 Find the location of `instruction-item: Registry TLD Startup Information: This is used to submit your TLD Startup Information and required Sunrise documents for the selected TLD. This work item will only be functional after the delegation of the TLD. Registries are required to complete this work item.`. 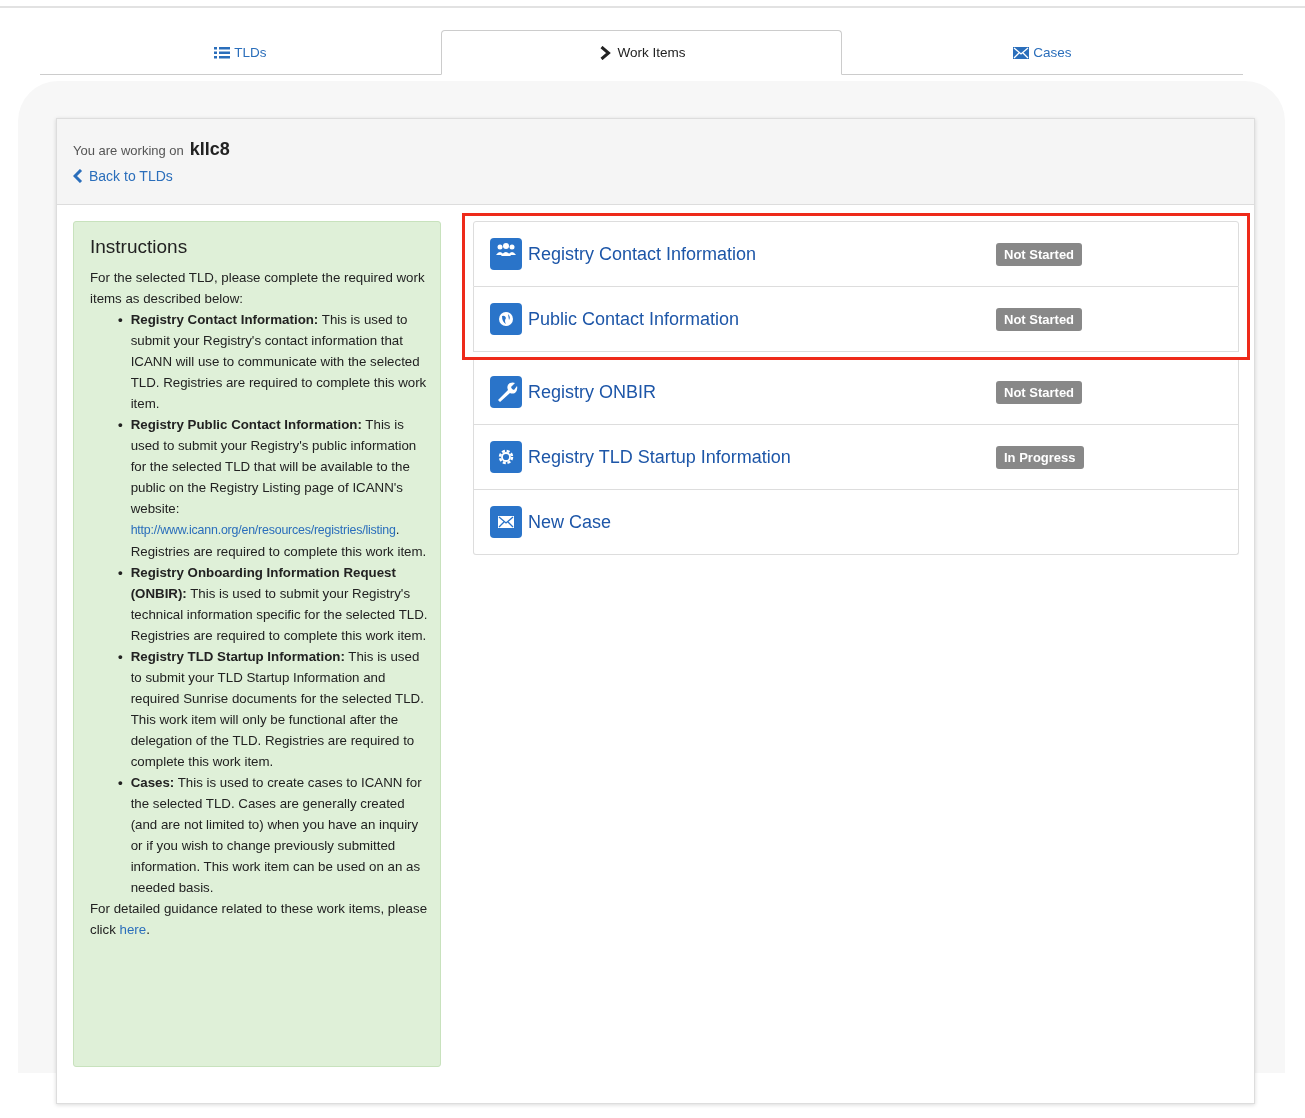

instruction-item: Registry TLD Startup Information: This is used to submit your TLD Startup Information and required Sunrise documents for the selected TLD. This work item will only be functional after the delegation of the TLD. Registries are required to complete this work item. is located at coordinates (277, 709).